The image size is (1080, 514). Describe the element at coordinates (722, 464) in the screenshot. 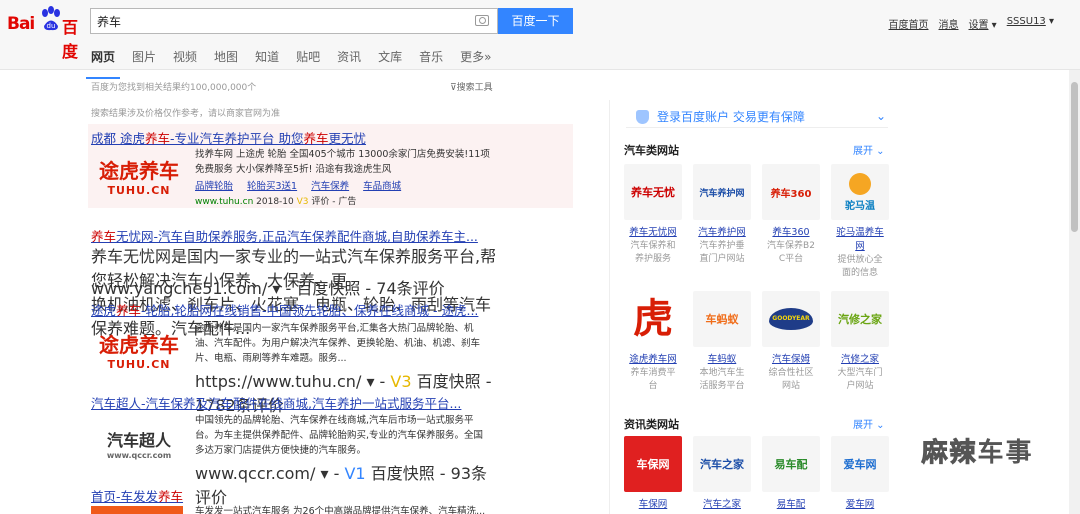

I see `site-logo: 汽车之家` at that location.